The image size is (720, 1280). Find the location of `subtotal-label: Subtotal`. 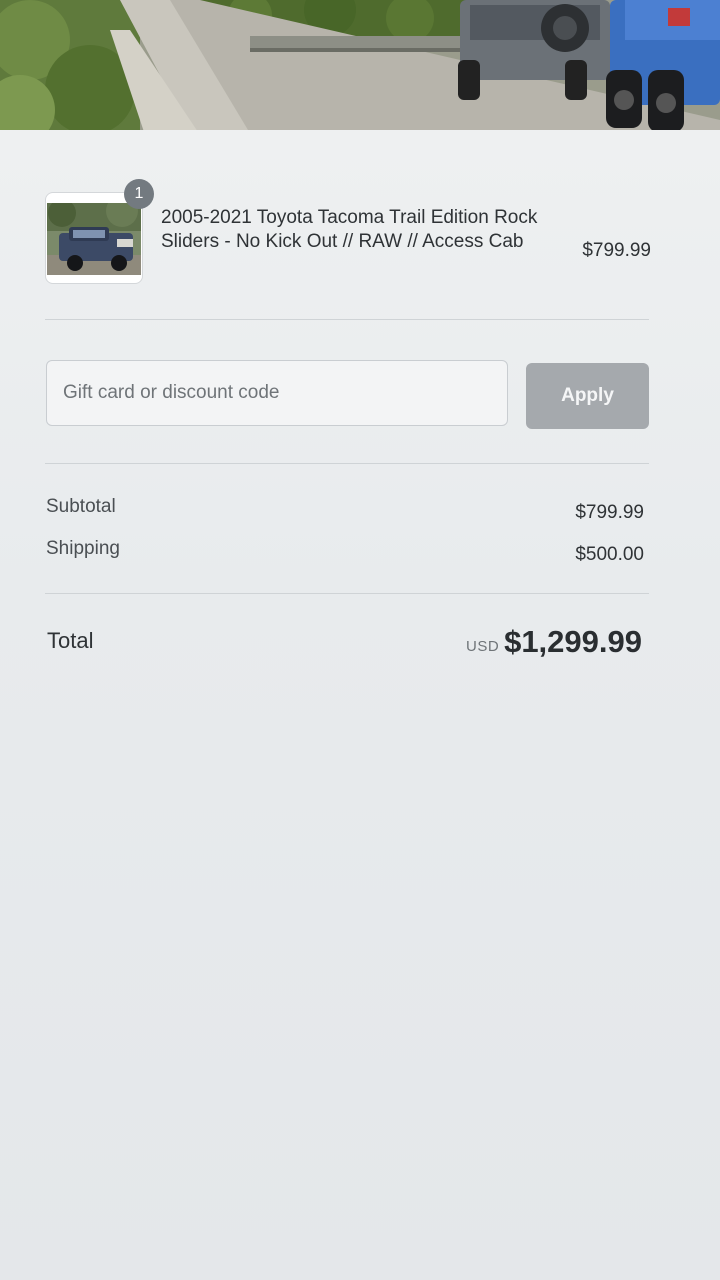

subtotal-label: Subtotal is located at coordinates (81, 506).